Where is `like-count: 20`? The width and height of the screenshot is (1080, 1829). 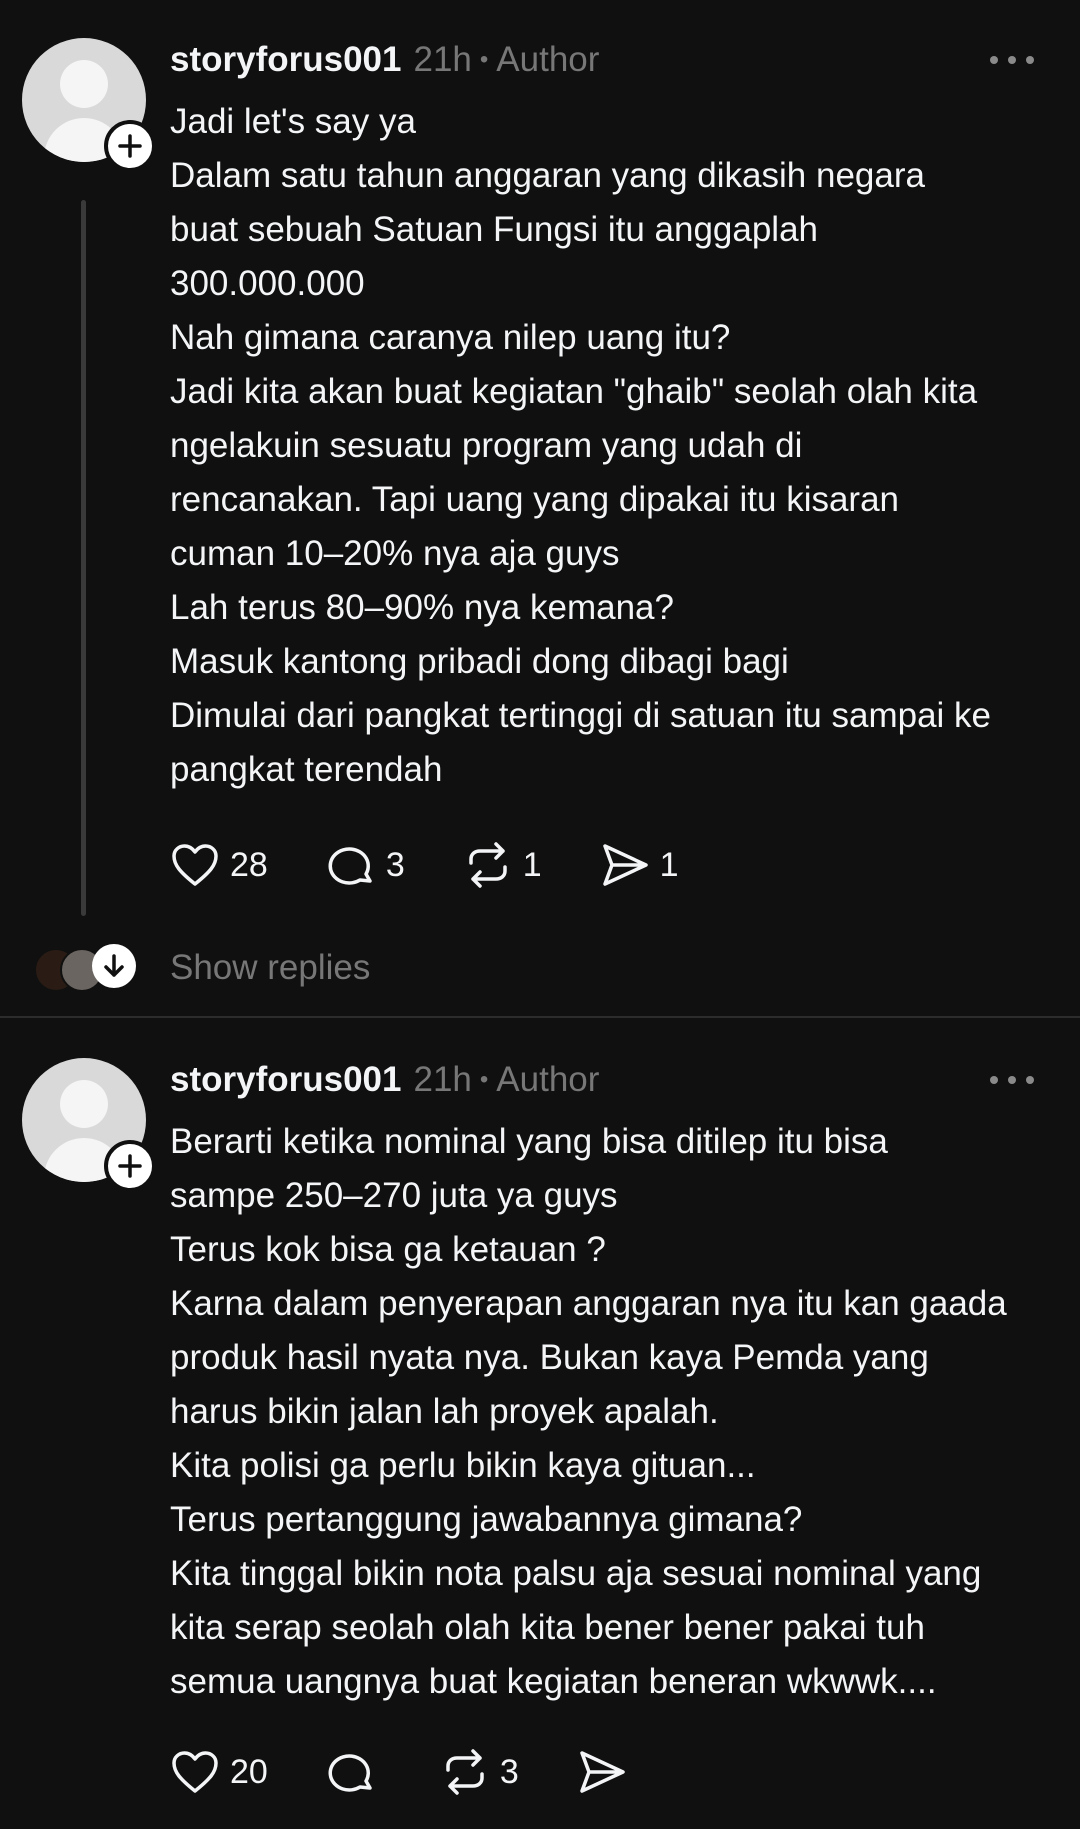
like-count: 20 is located at coordinates (249, 1771).